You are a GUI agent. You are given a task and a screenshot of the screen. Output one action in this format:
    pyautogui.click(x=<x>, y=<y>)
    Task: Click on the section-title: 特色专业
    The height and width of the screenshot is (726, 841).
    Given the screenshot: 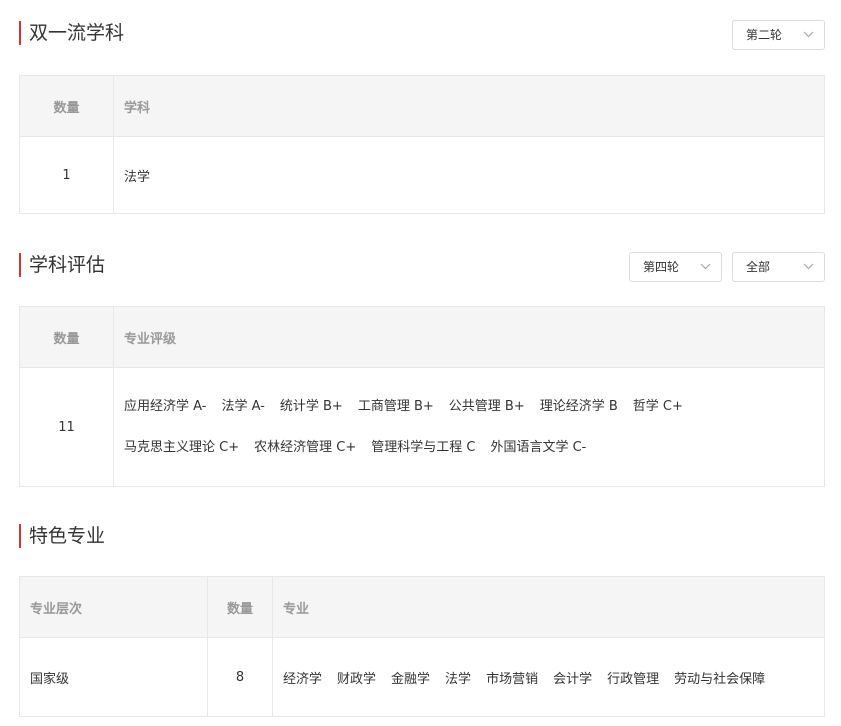 What is the action you would take?
    pyautogui.click(x=62, y=536)
    